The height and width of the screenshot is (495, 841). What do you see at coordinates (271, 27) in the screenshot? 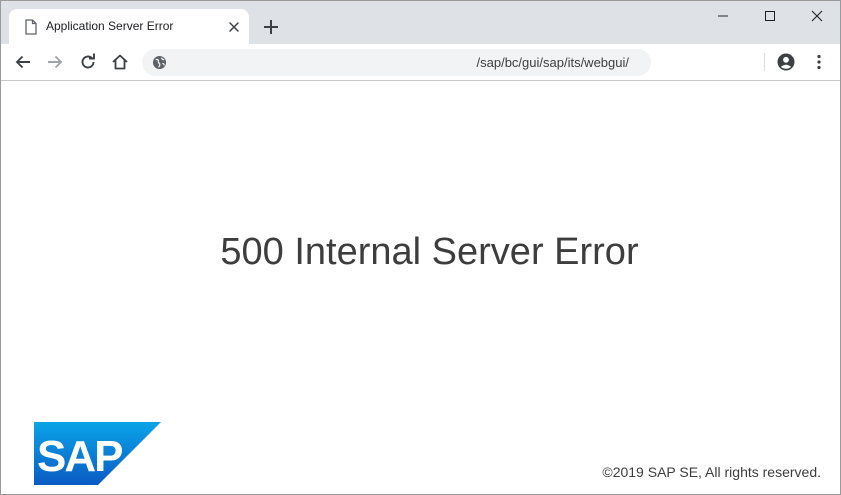
I see `new-tab-plus-icon` at bounding box center [271, 27].